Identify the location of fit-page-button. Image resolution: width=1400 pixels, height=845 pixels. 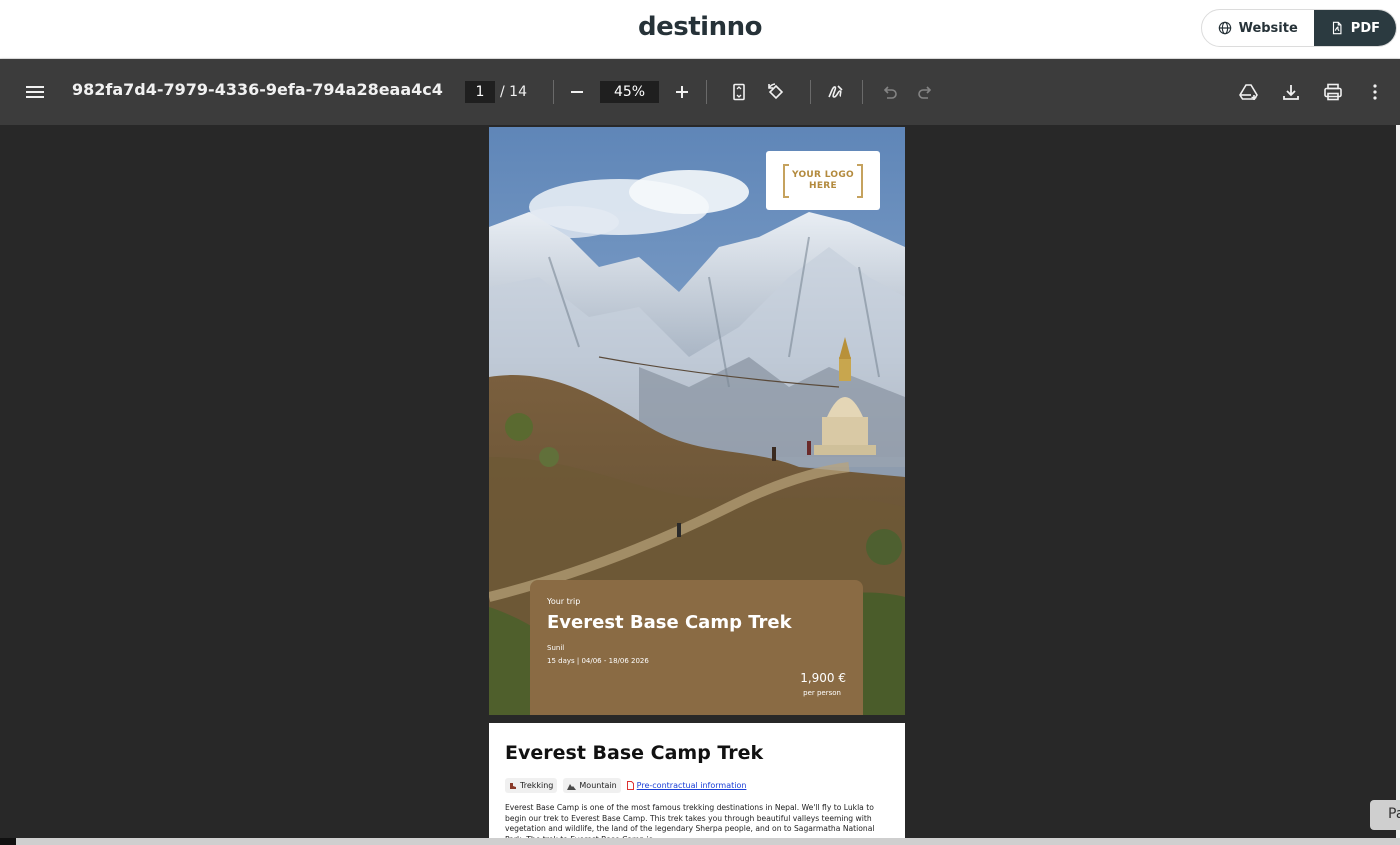
(739, 92).